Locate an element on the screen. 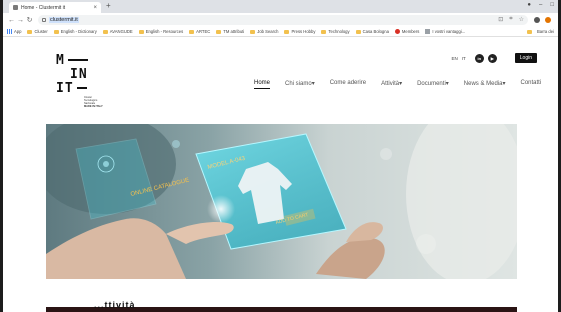  bookmark-item: Members is located at coordinates (407, 31).